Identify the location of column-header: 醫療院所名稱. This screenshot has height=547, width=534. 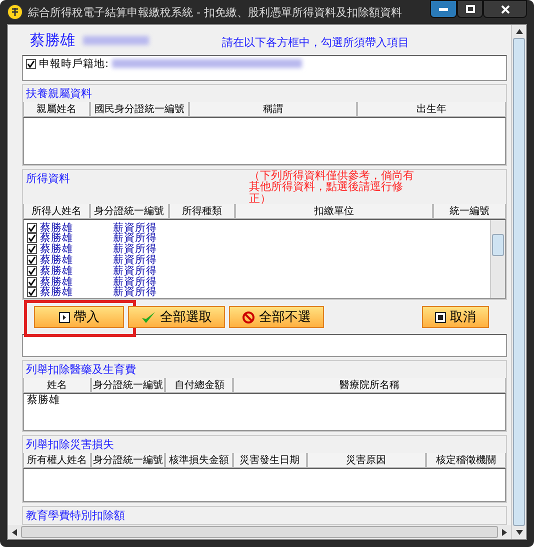
(369, 385).